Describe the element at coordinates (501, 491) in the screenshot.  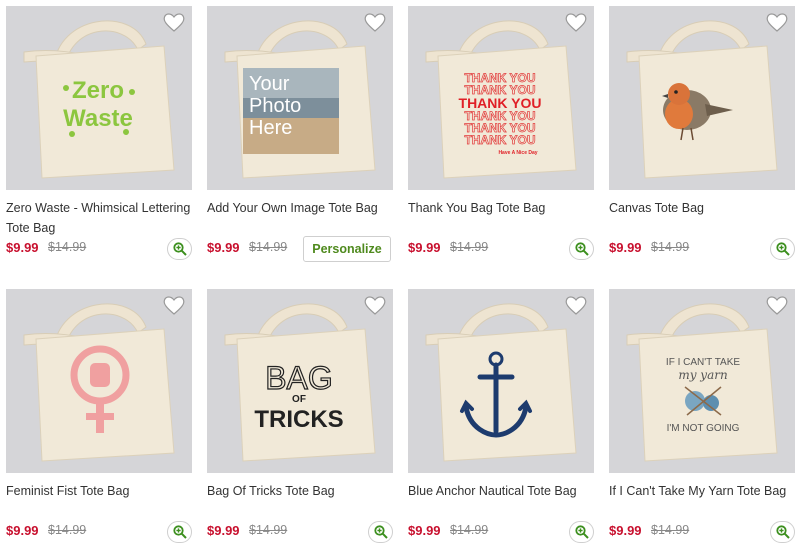
I see `product-title: Blue Anchor Nautical Tote Bag` at that location.